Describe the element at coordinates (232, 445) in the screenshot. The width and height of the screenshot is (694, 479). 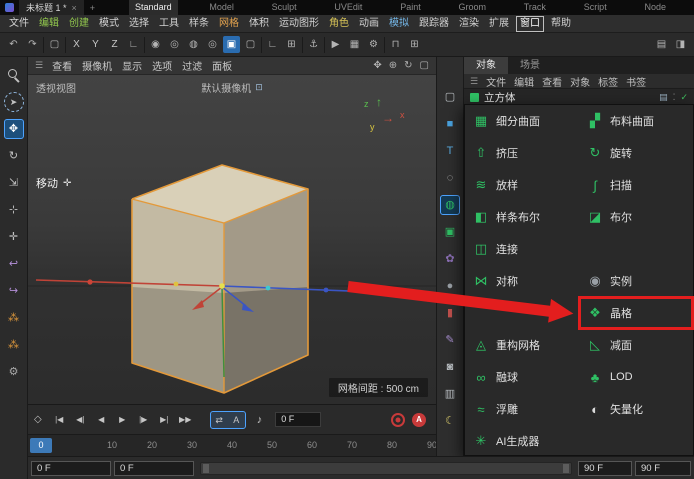
I see `timeline-ruler: 0 10 20 30 40 50 60 70 80 90` at that location.